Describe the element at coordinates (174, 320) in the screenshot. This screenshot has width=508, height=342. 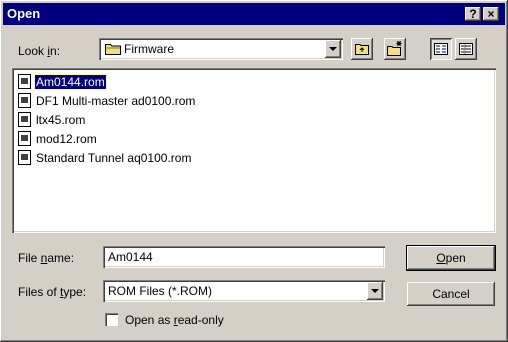
I see `read-only-label: Open as read-only` at that location.